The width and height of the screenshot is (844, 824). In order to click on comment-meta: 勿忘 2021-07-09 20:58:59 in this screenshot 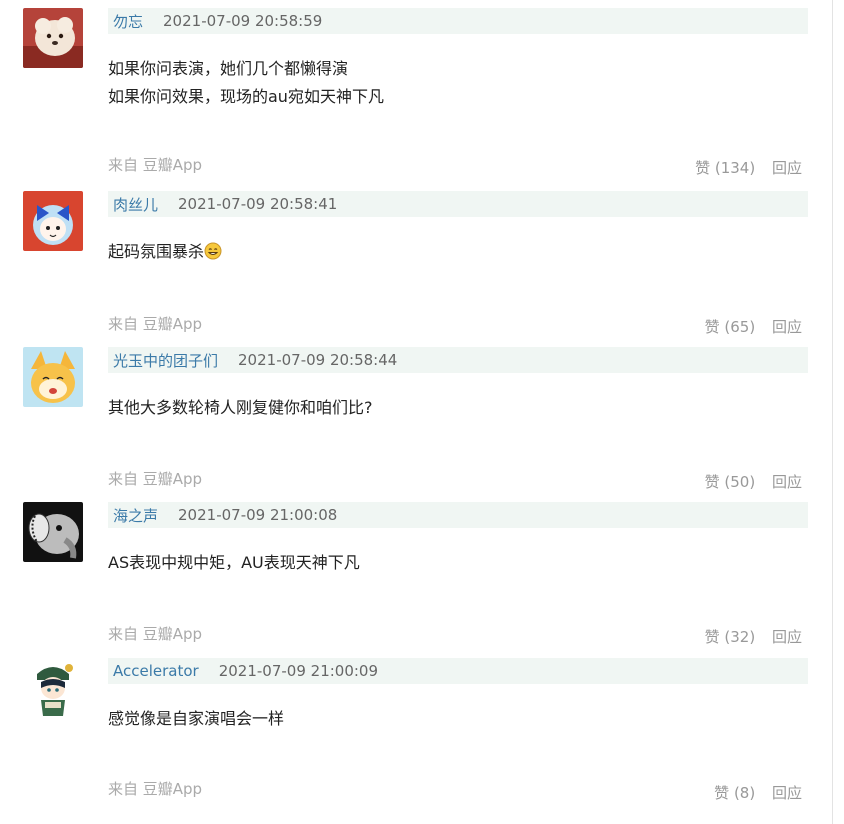, I will do `click(458, 21)`.